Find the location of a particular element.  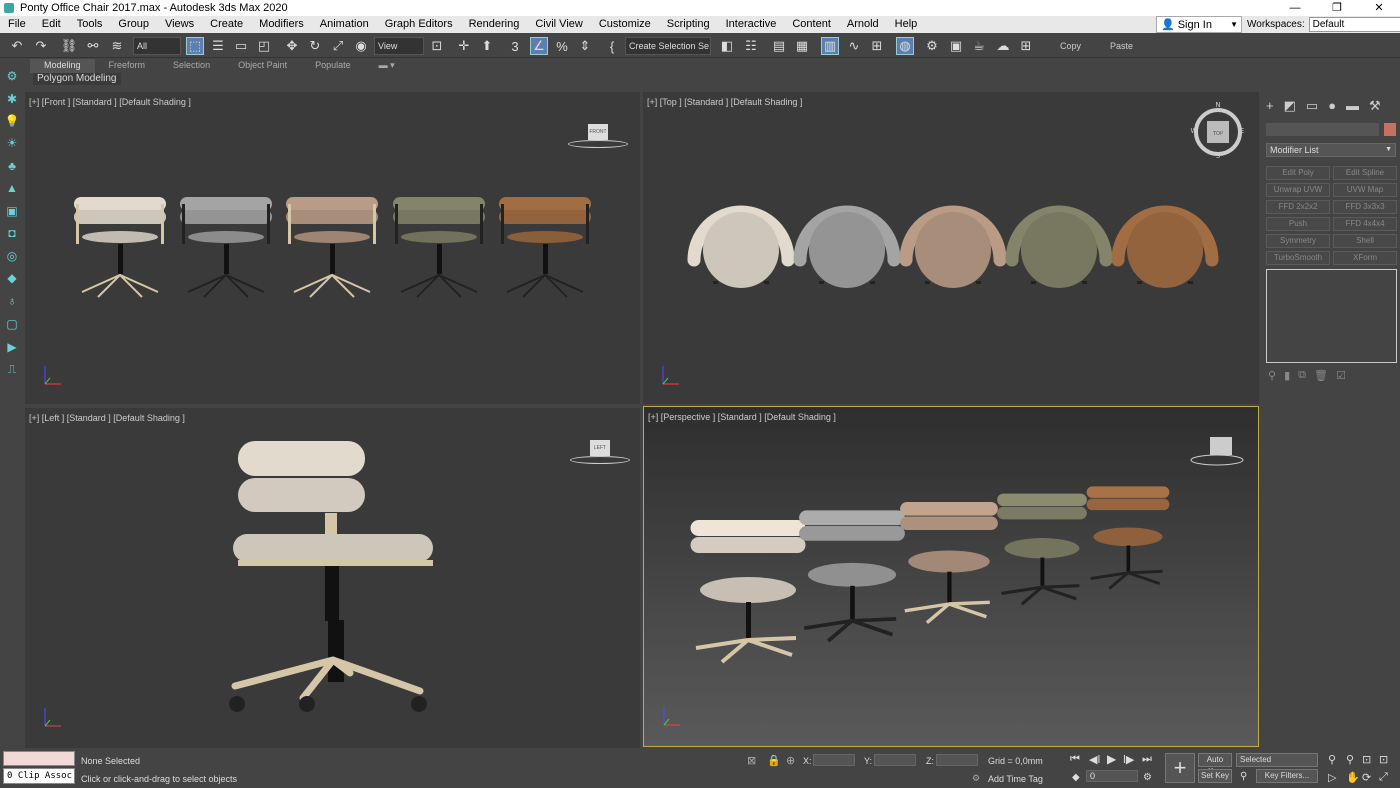

unwrap-uvw-button: Unwrap UVW is located at coordinates (1298, 190).